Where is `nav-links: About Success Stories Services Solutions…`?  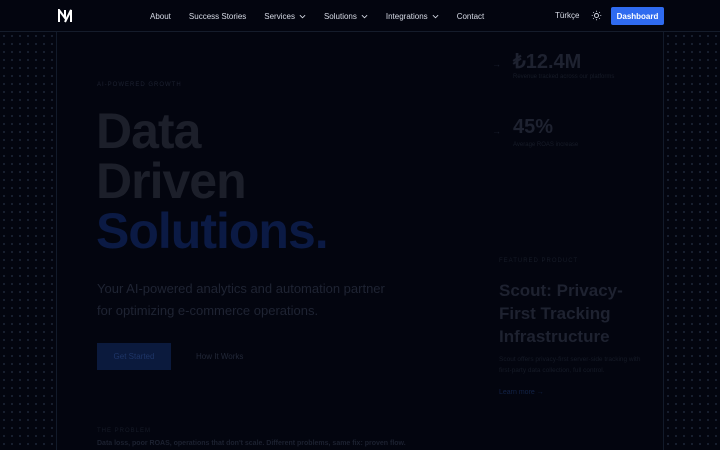 nav-links: About Success Stories Services Solutions… is located at coordinates (326, 16).